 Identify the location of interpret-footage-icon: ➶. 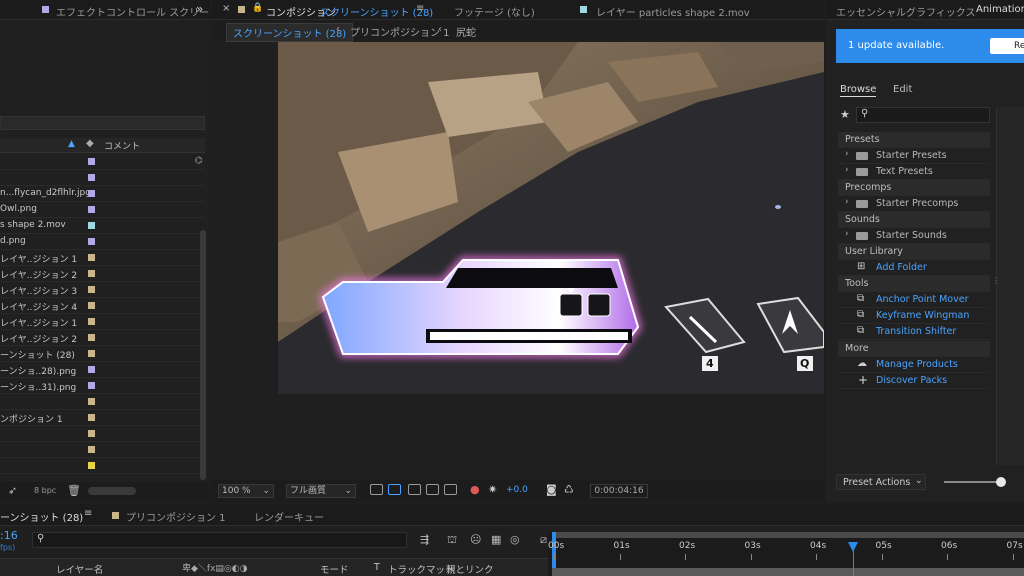
(12, 490).